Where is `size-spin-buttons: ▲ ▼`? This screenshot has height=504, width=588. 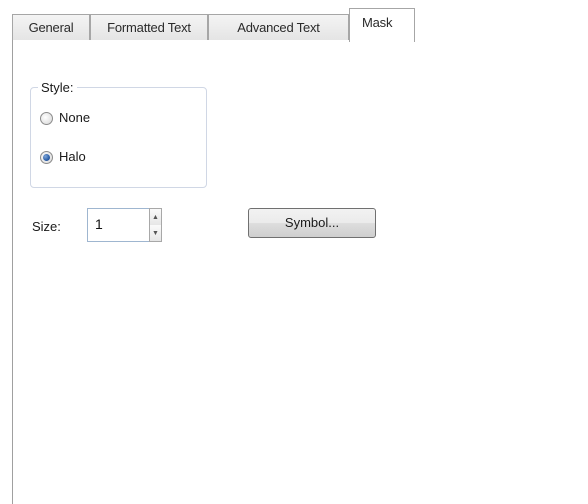 size-spin-buttons: ▲ ▼ is located at coordinates (155, 225).